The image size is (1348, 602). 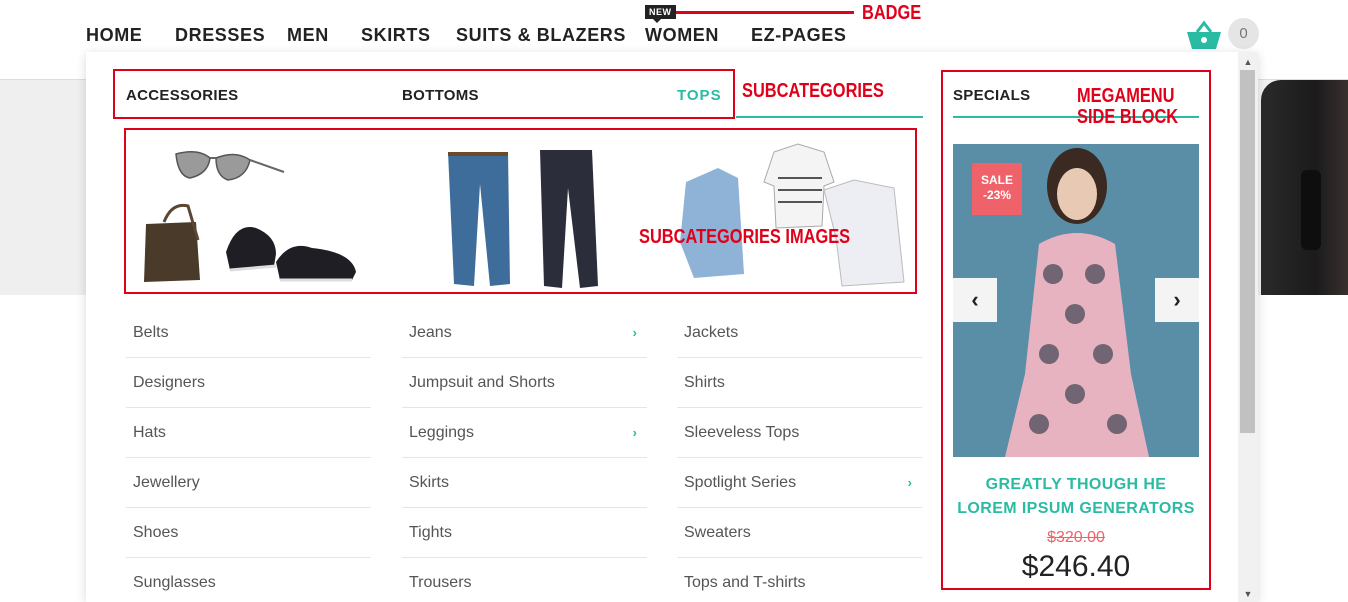 What do you see at coordinates (1204, 35) in the screenshot?
I see `basket-icon` at bounding box center [1204, 35].